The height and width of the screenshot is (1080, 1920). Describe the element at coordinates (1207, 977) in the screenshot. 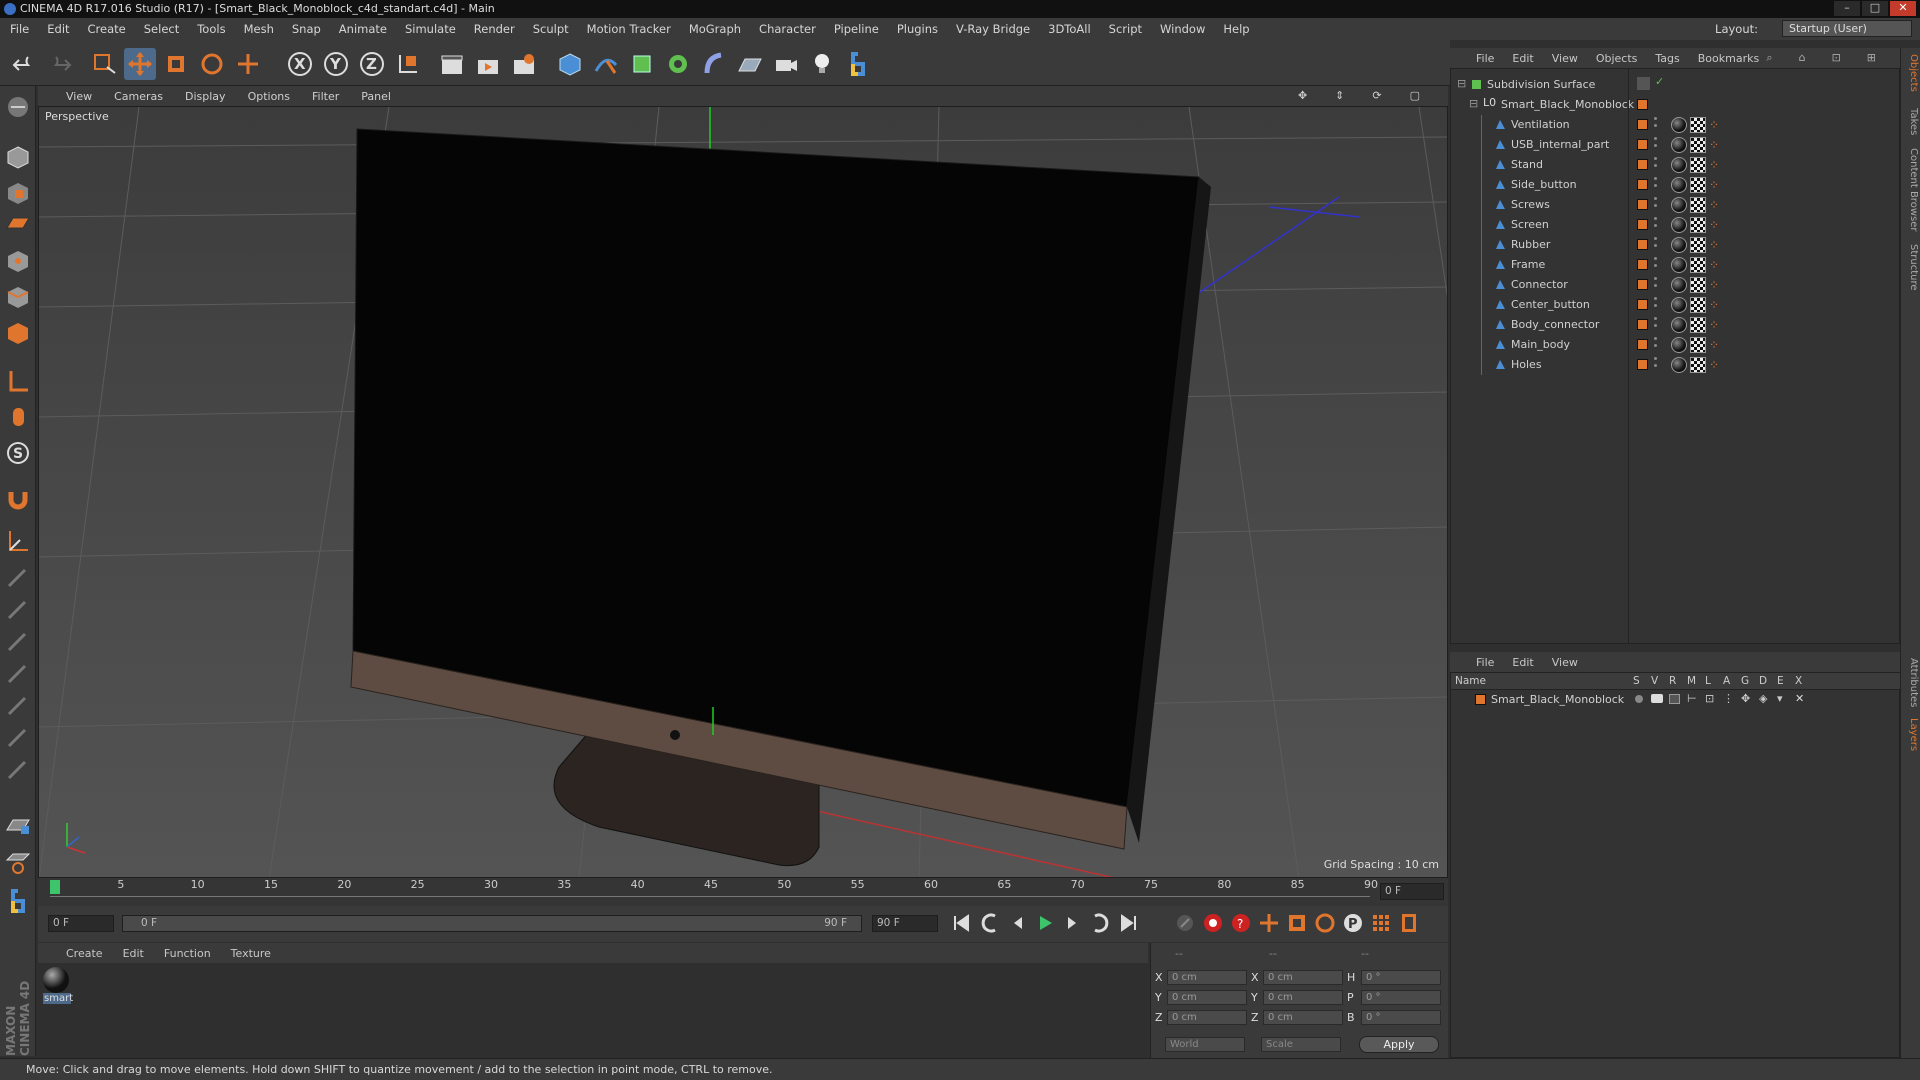

I see `coord-pos-x-field: 0 cm` at that location.